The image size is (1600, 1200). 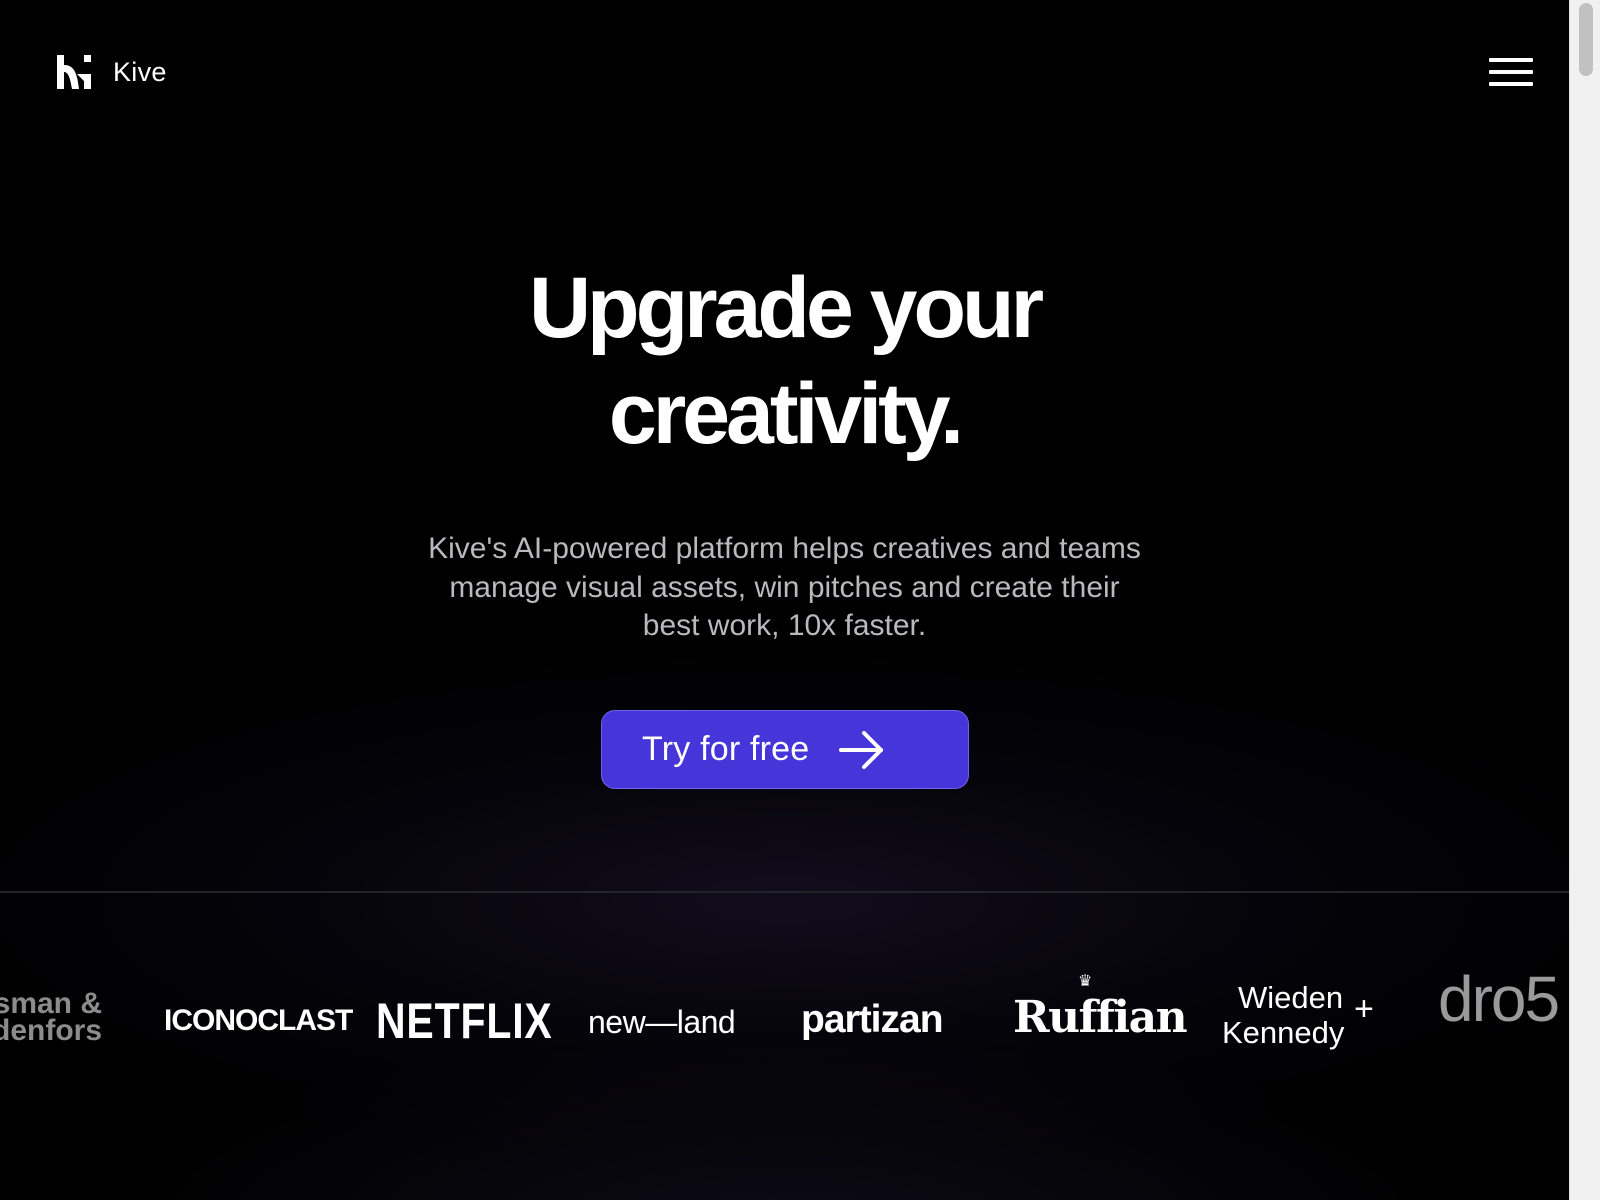 I want to click on section-divider, so click(x=784, y=892).